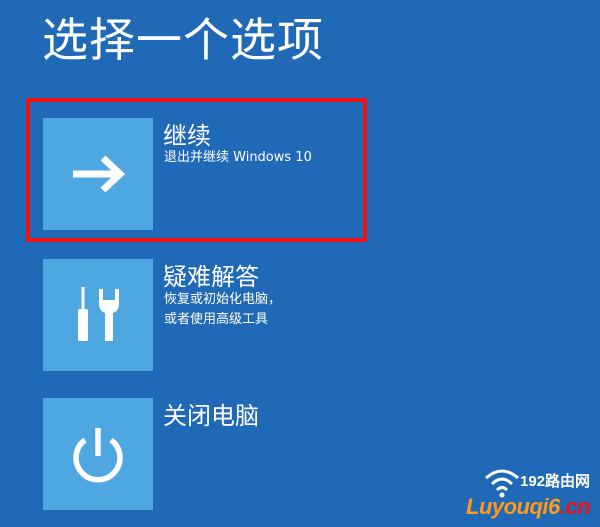  I want to click on shutdown-tile, so click(98, 454).